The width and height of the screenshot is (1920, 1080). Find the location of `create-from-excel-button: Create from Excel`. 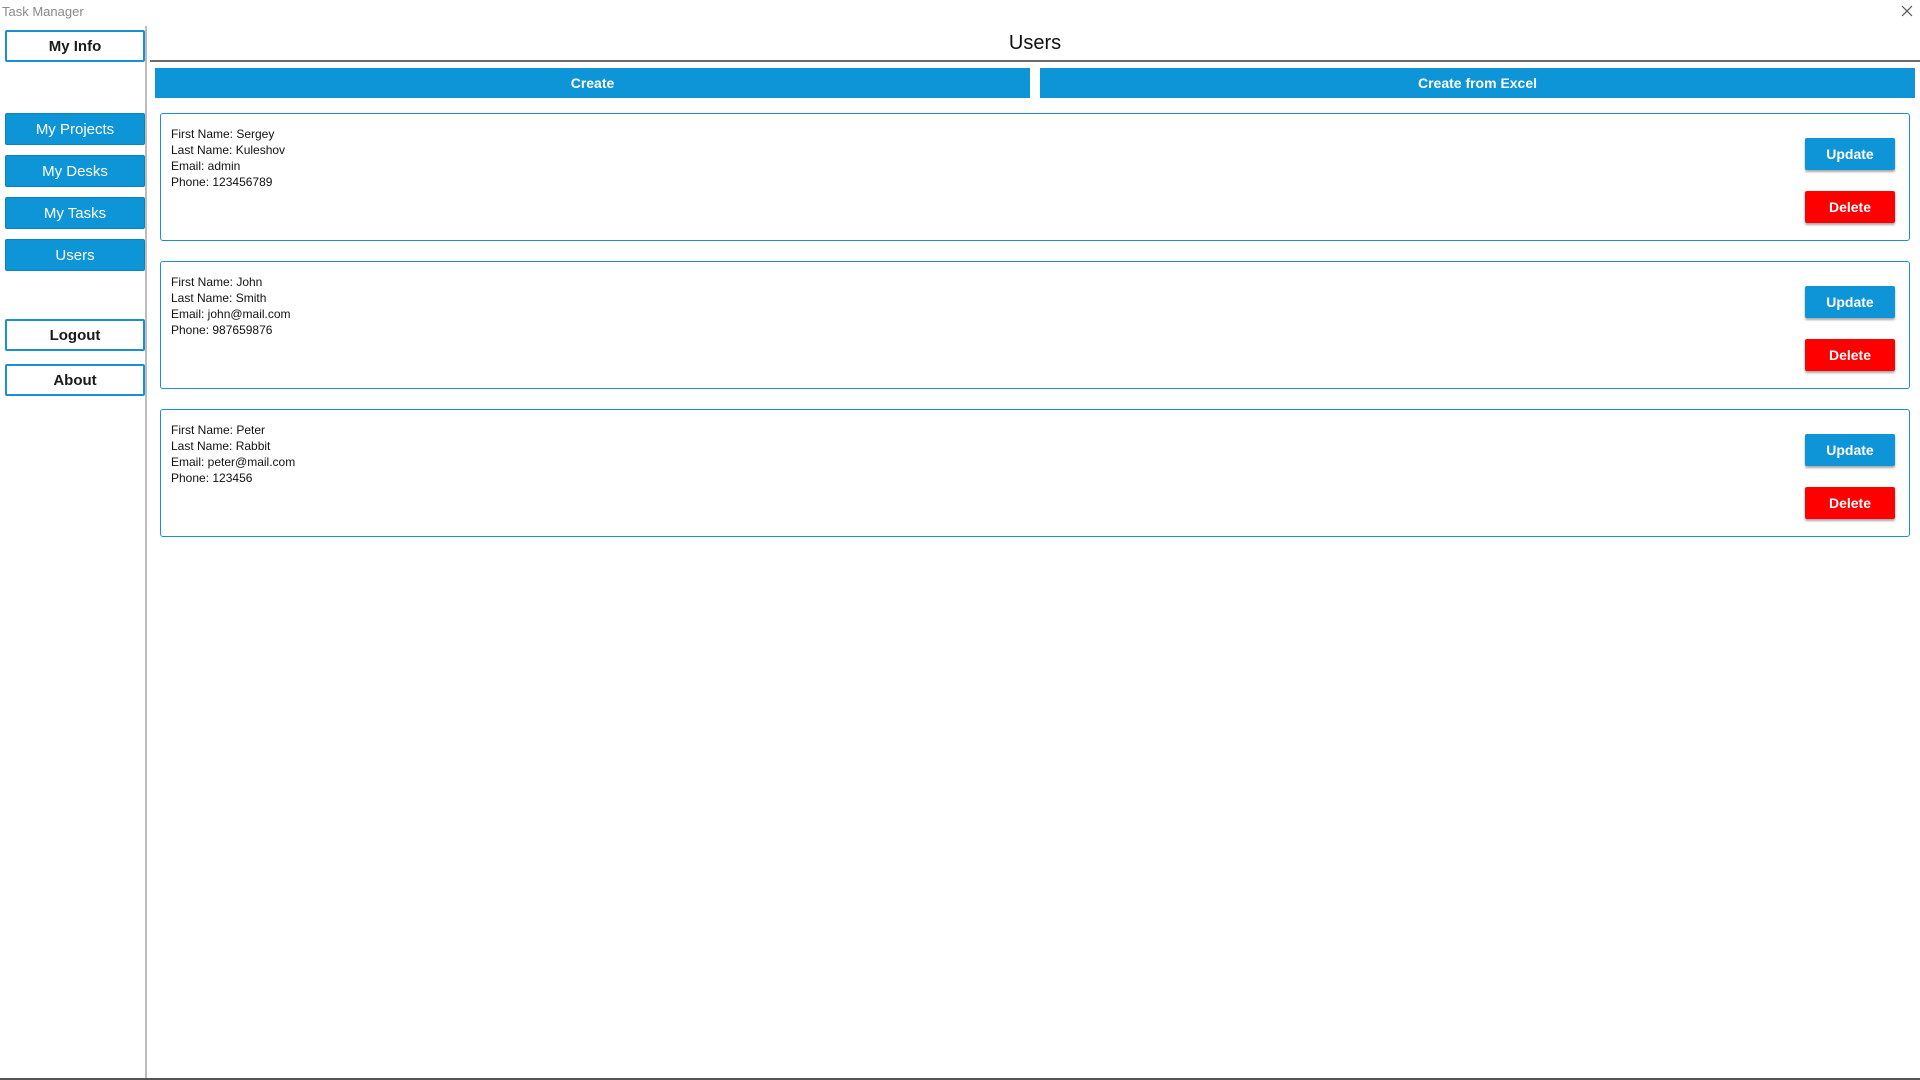

create-from-excel-button: Create from Excel is located at coordinates (1477, 83).